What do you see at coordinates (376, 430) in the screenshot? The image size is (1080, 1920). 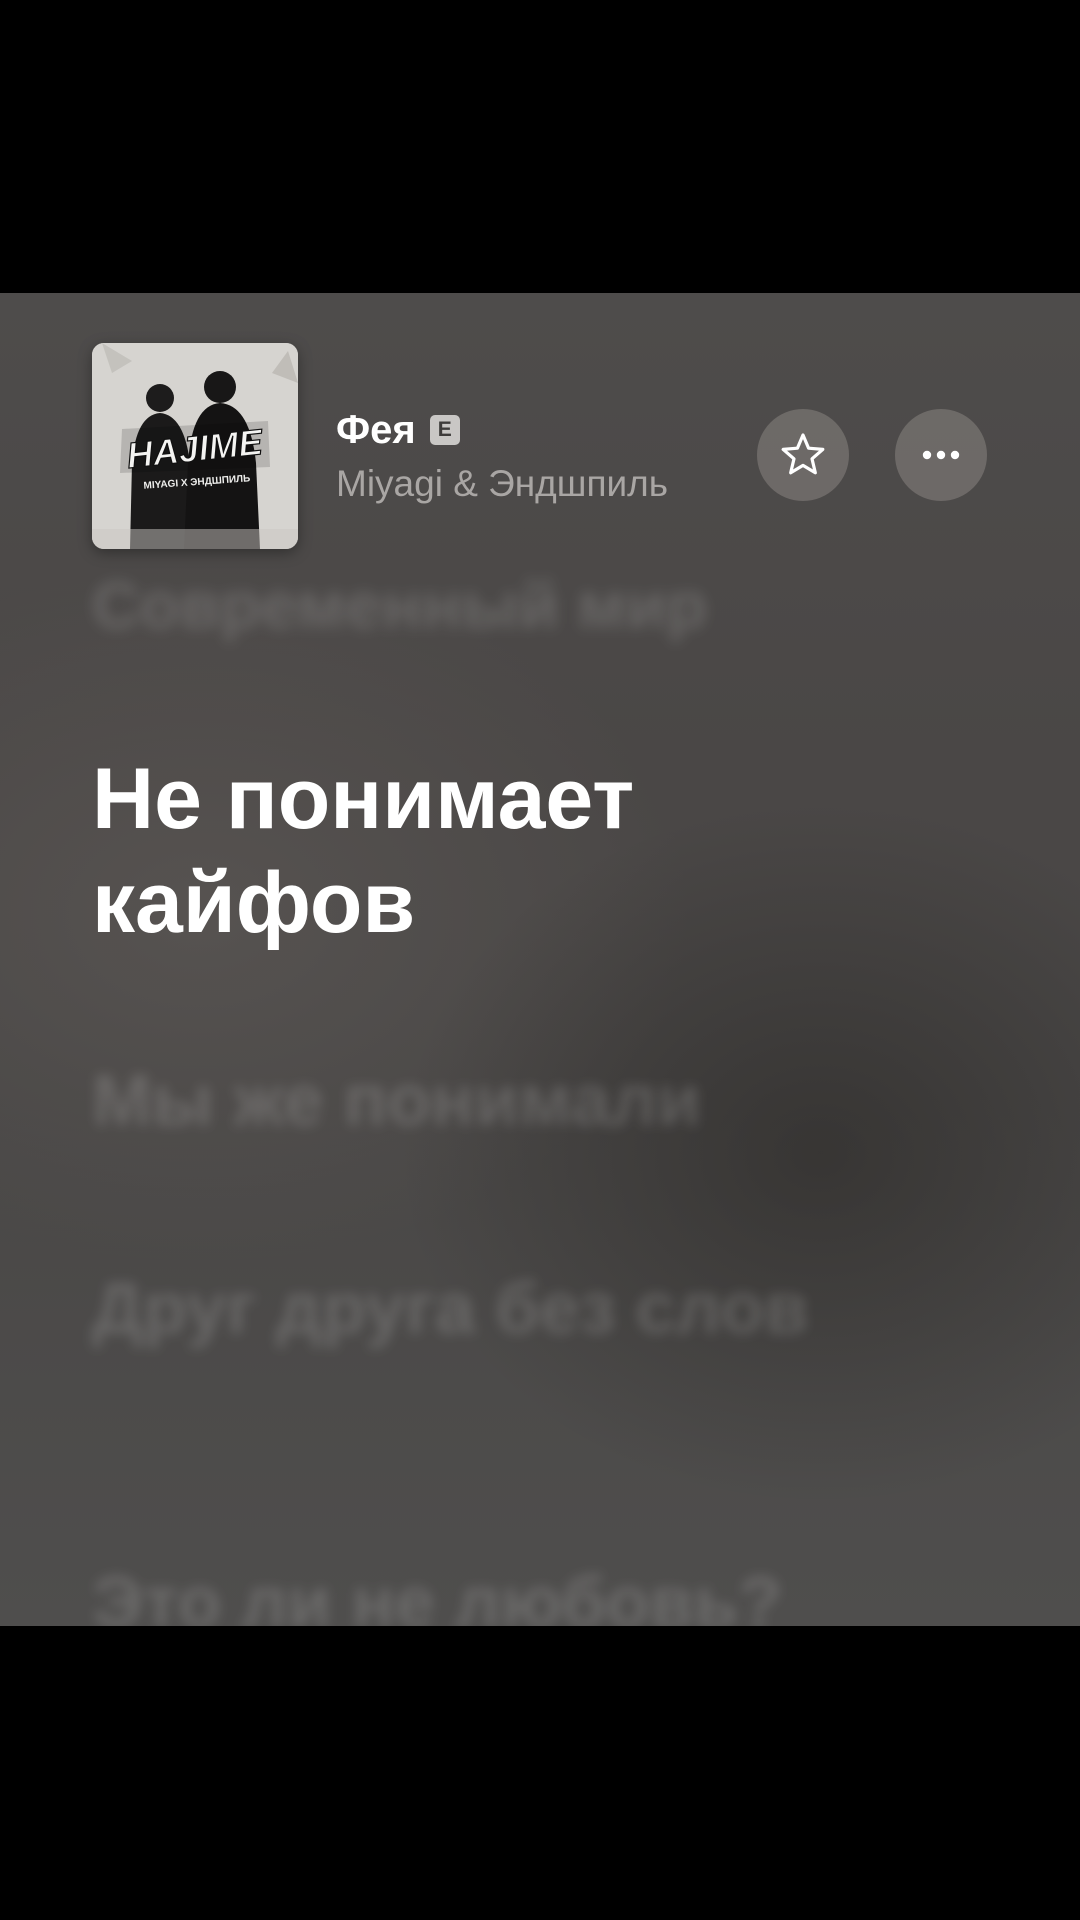 I see `track-title: Фея` at bounding box center [376, 430].